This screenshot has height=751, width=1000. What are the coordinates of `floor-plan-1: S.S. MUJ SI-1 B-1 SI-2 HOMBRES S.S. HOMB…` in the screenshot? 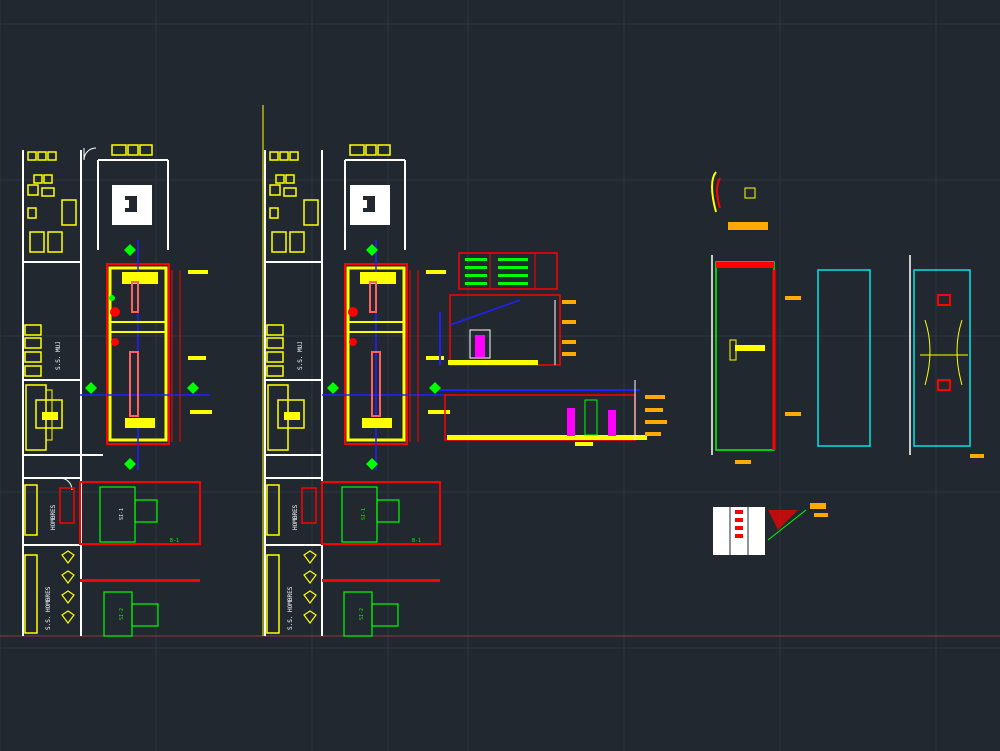 It's located at (117, 390).